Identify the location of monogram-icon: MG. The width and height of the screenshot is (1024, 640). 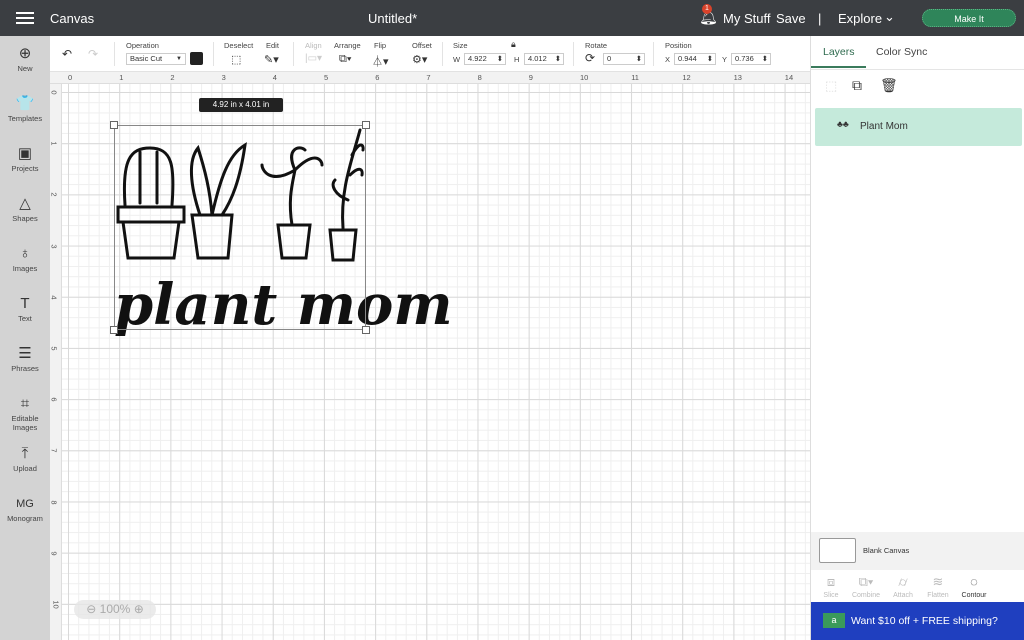
(25, 504).